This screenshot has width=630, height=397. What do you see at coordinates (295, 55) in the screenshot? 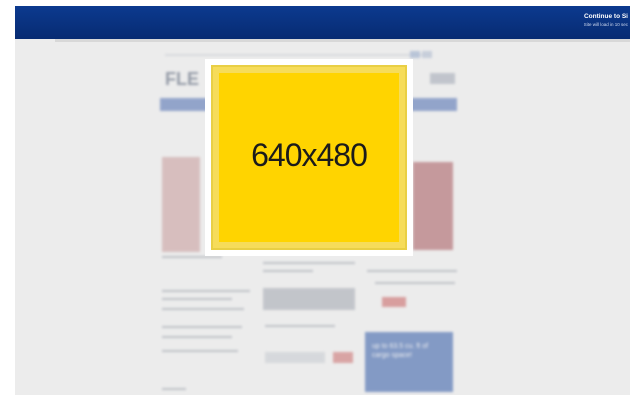
I see `top-nav-line` at bounding box center [295, 55].